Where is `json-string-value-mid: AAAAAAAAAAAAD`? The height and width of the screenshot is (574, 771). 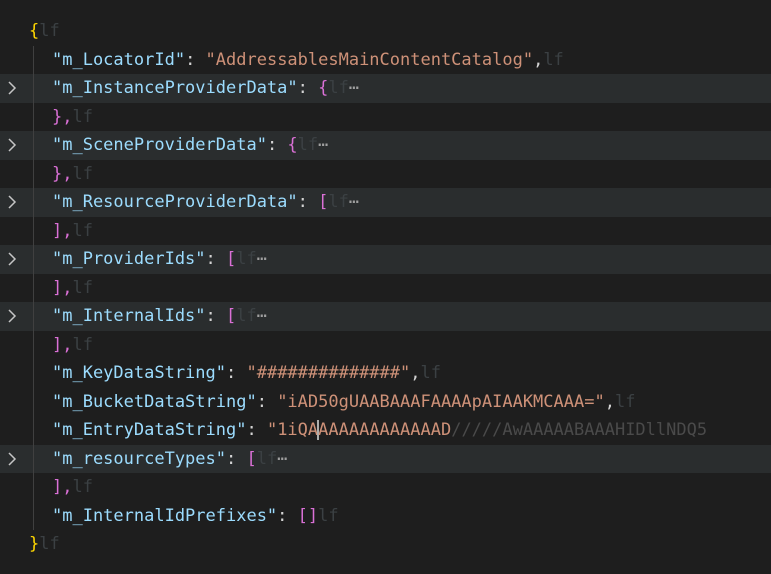
json-string-value-mid: AAAAAAAAAAAAD is located at coordinates (385, 430).